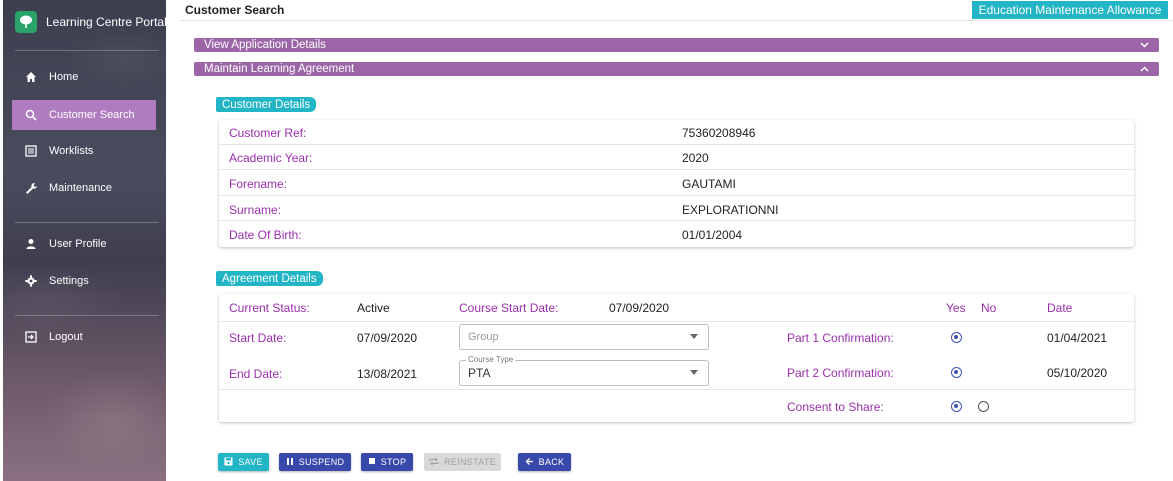 Image resolution: width=1173 pixels, height=481 pixels. Describe the element at coordinates (1060, 308) in the screenshot. I see `date-column-header: Date` at that location.